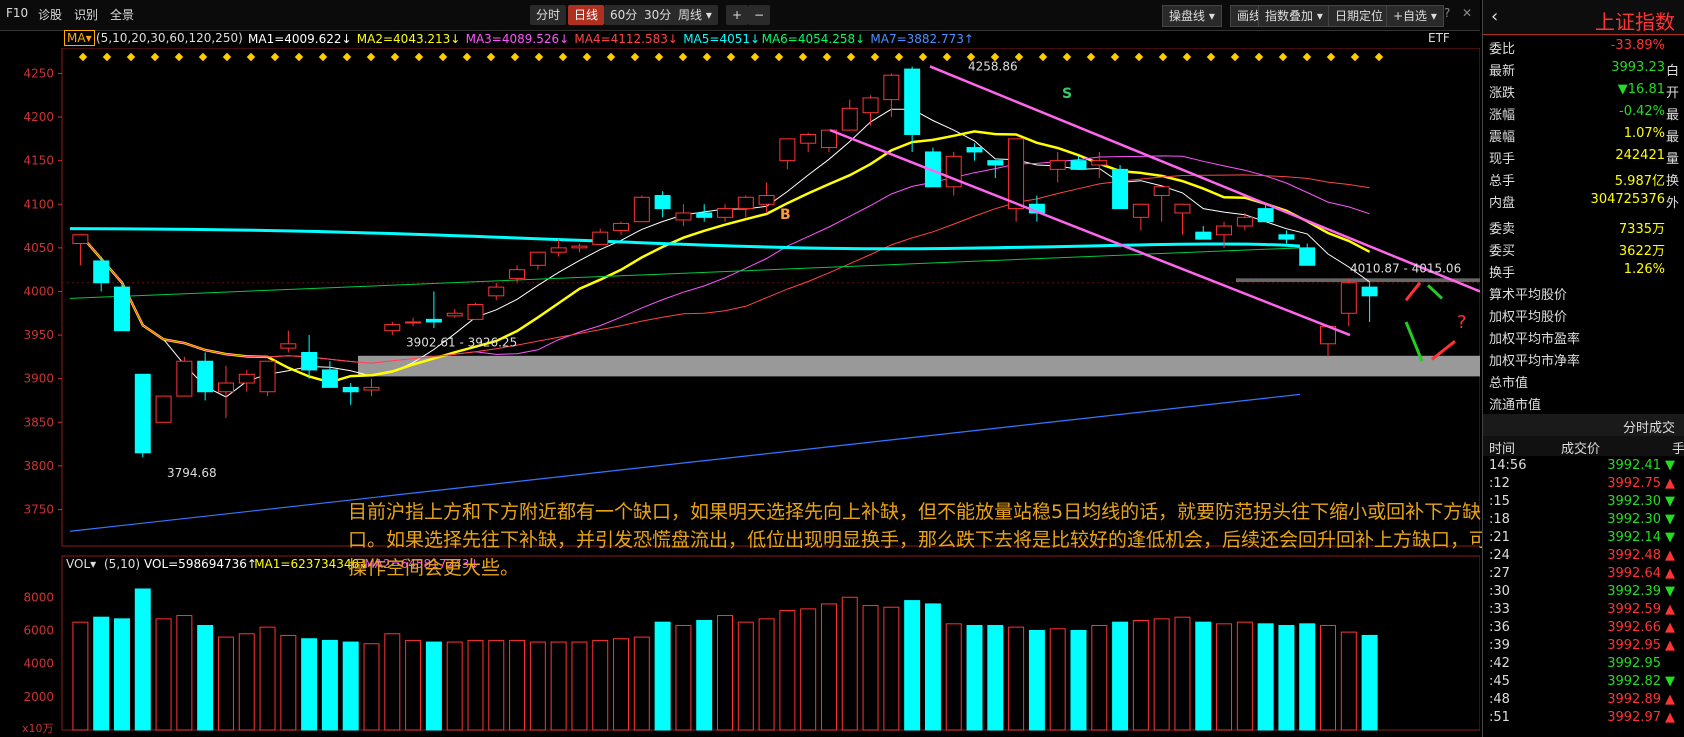 This screenshot has height=737, width=1684. What do you see at coordinates (1584, 360) in the screenshot?
I see `stat-link: 加权平均市净率` at bounding box center [1584, 360].